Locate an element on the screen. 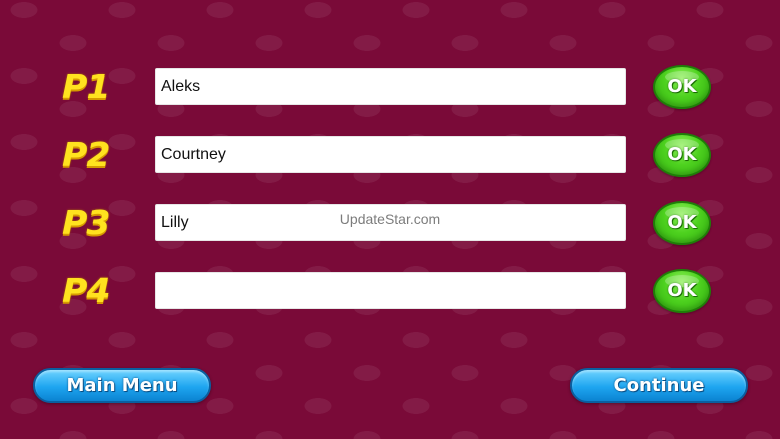 Image resolution: width=780 pixels, height=439 pixels. player-label-p3: P3 is located at coordinates (86, 222).